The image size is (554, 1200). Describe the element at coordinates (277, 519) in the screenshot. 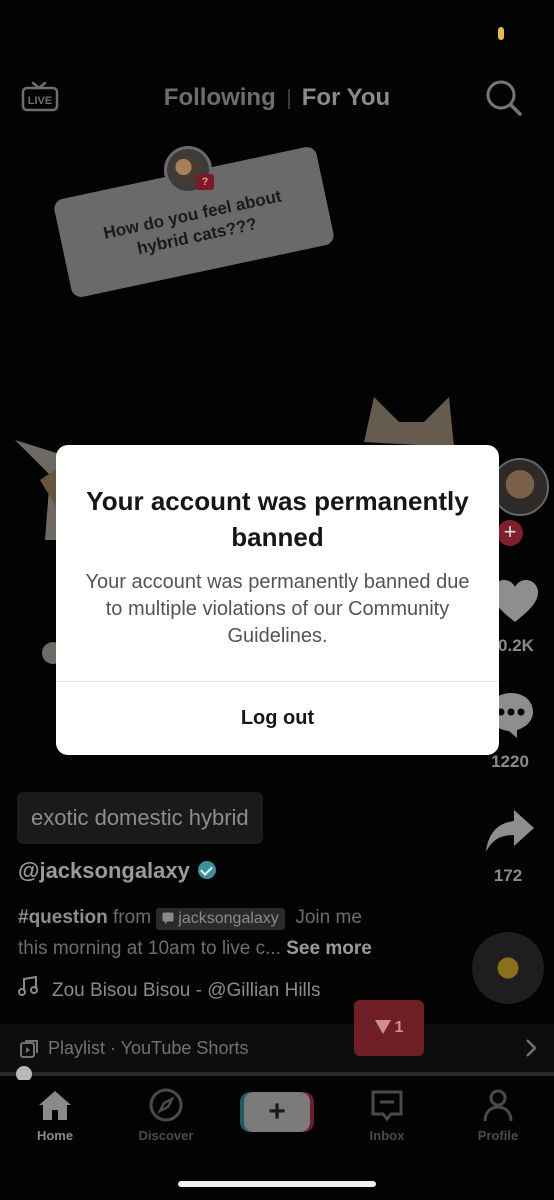

I see `dialog-title: Your account was permanently banned` at that location.